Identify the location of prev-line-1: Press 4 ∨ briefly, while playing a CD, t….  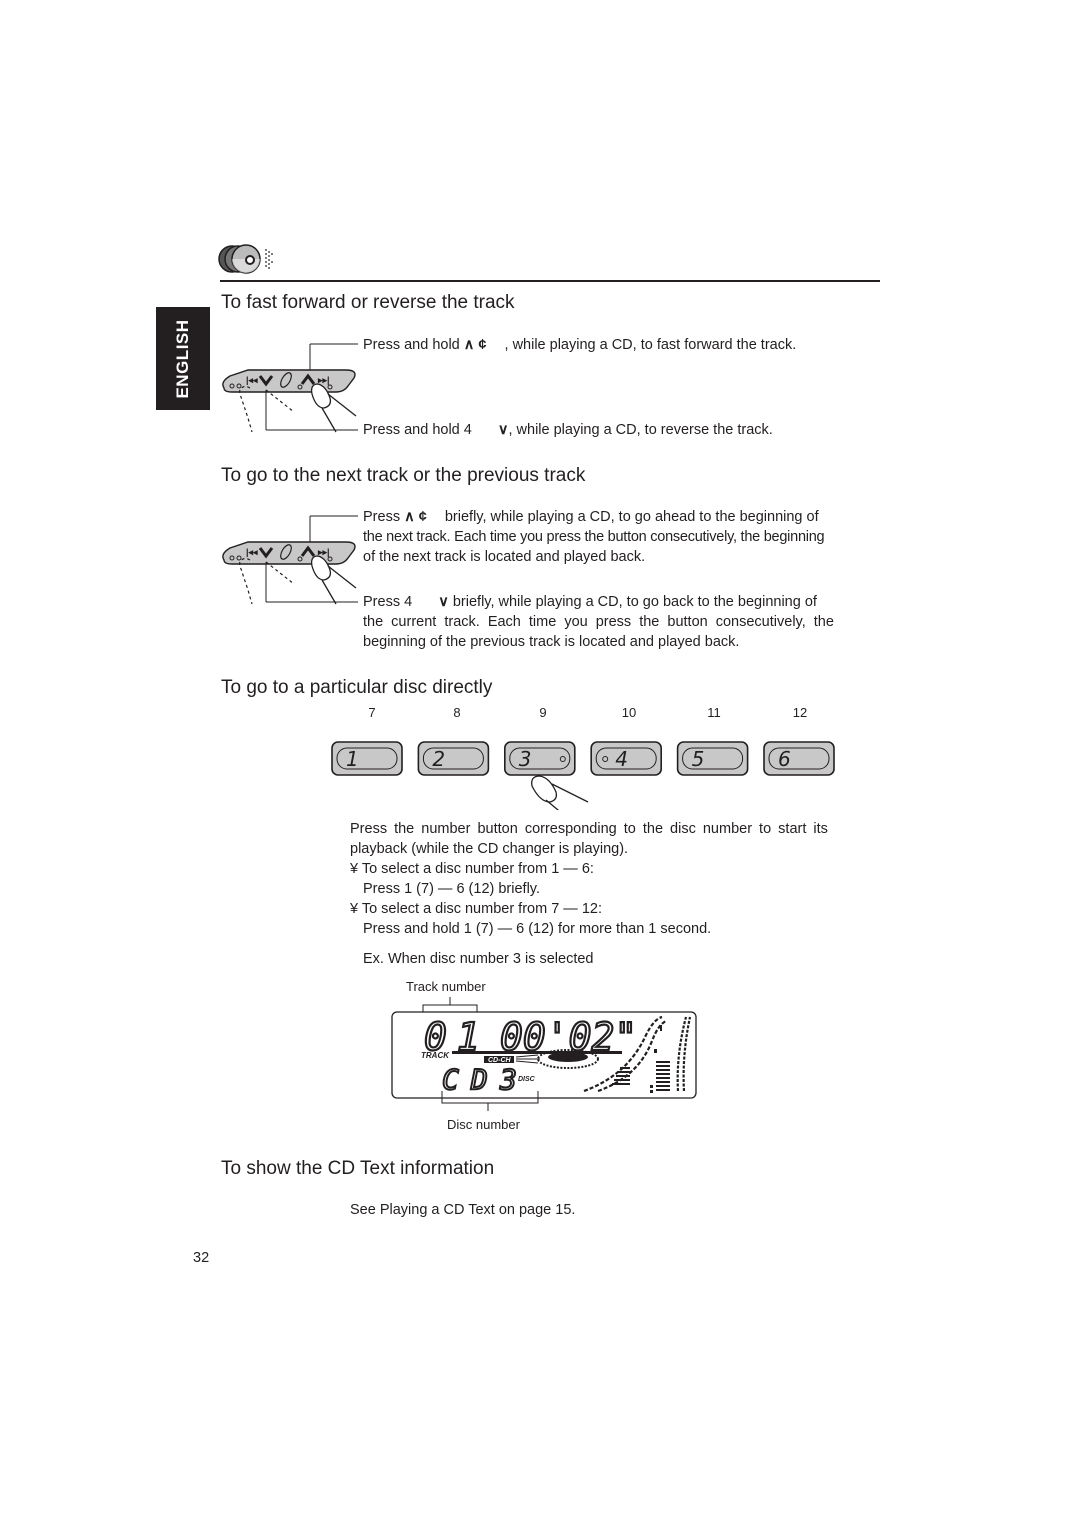
(621, 602).